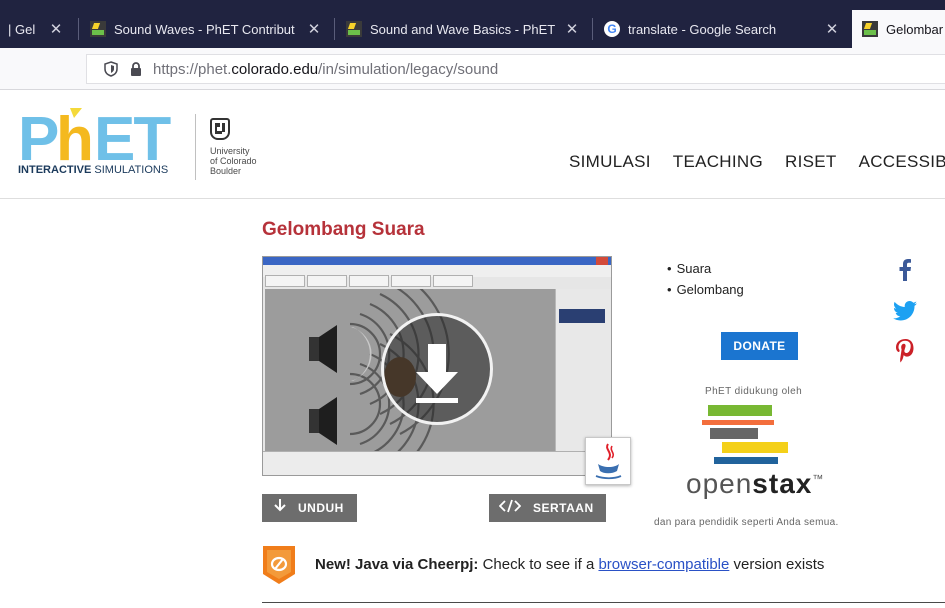  I want to click on tab-sound-and-wave-basics: Sound and Wave Basics - PhET ✕, so click(463, 29).